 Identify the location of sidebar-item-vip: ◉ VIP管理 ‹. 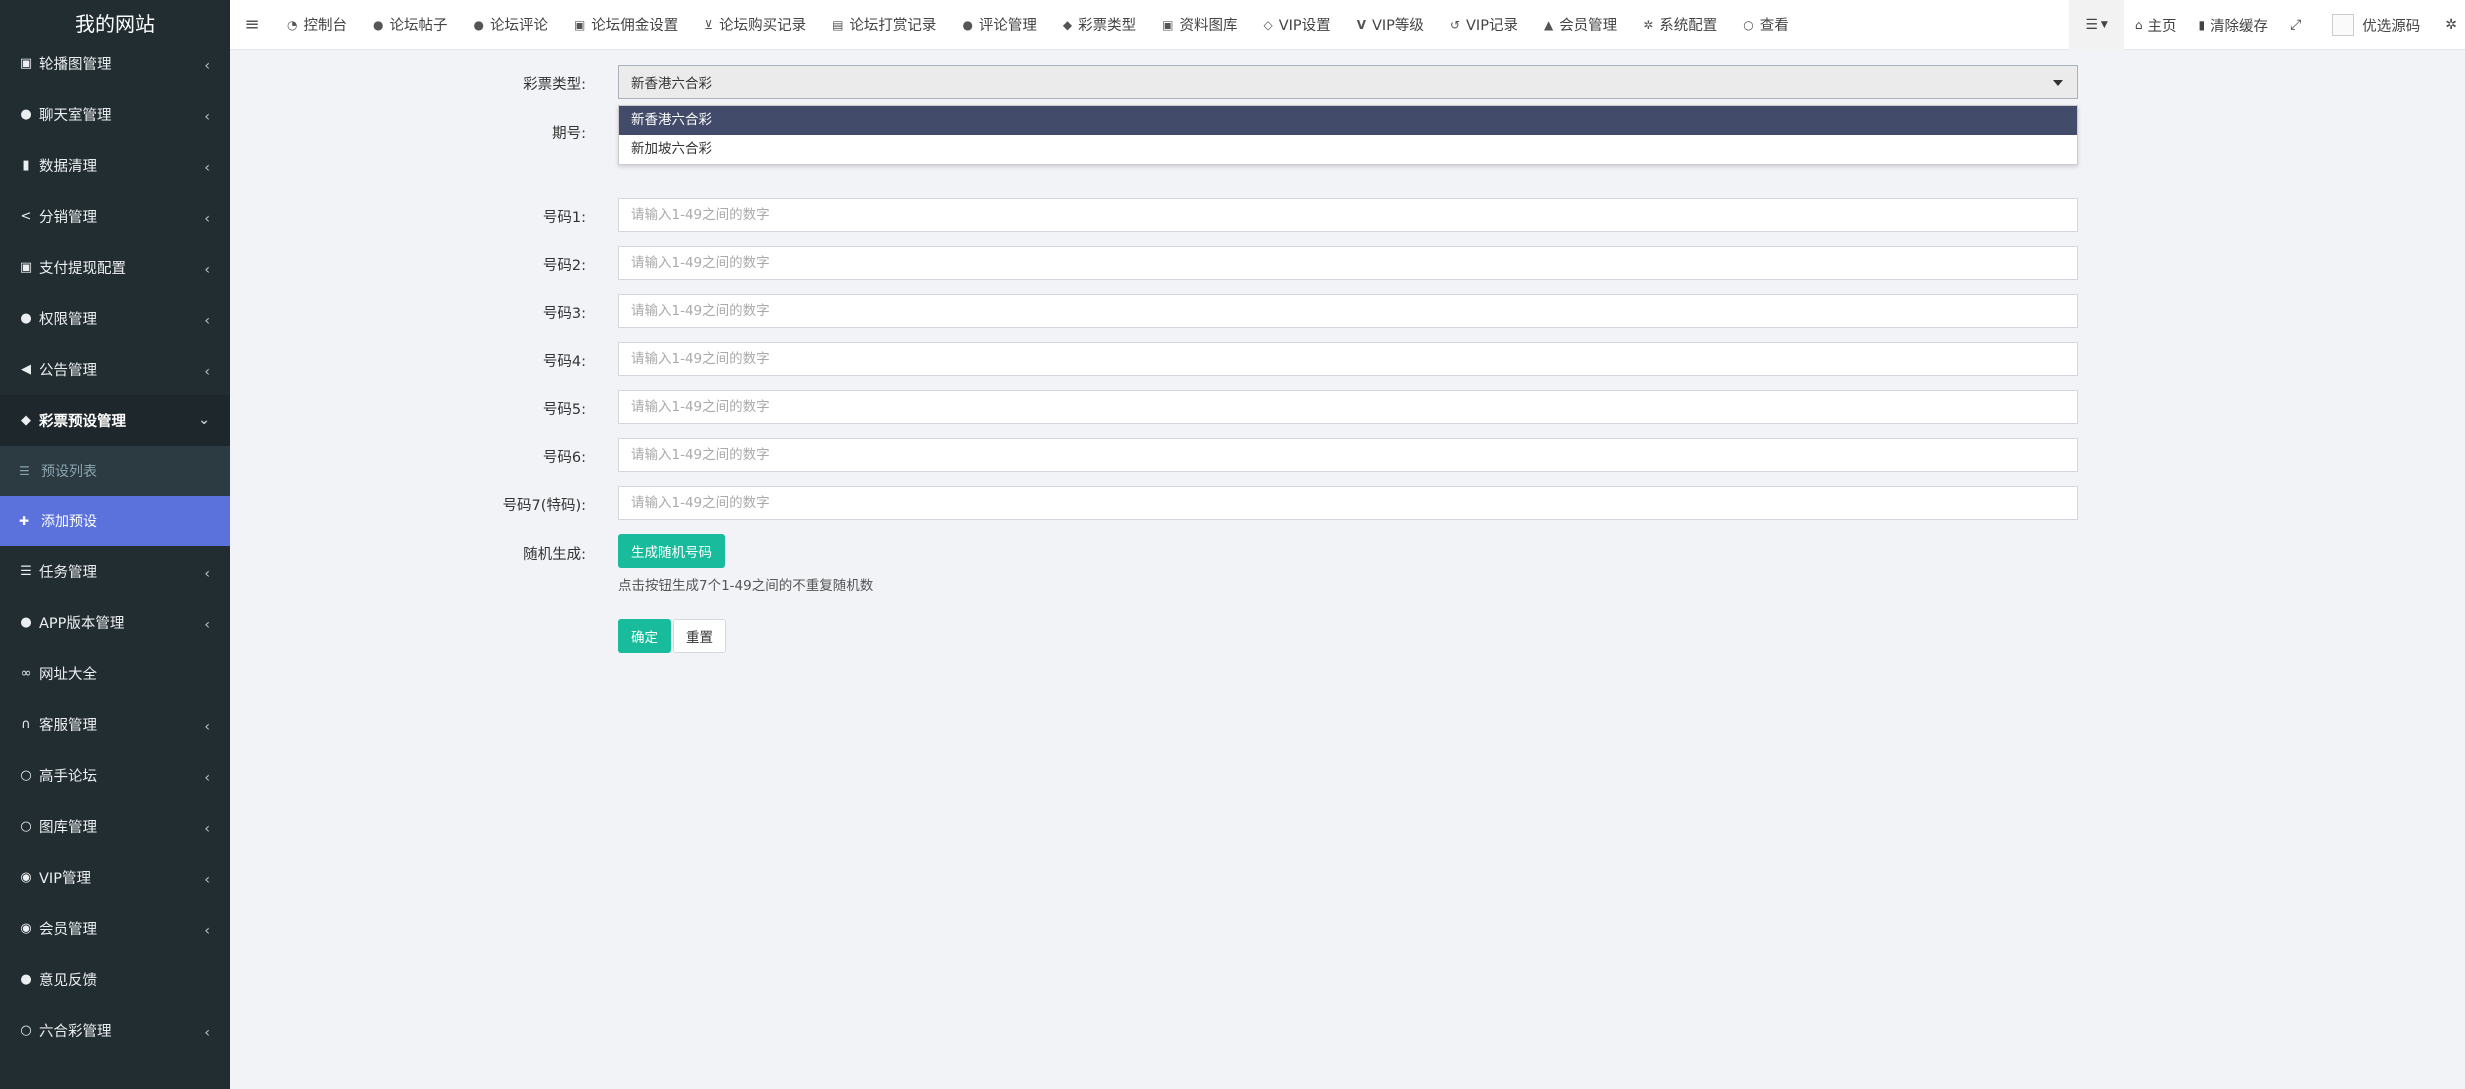
(115, 877).